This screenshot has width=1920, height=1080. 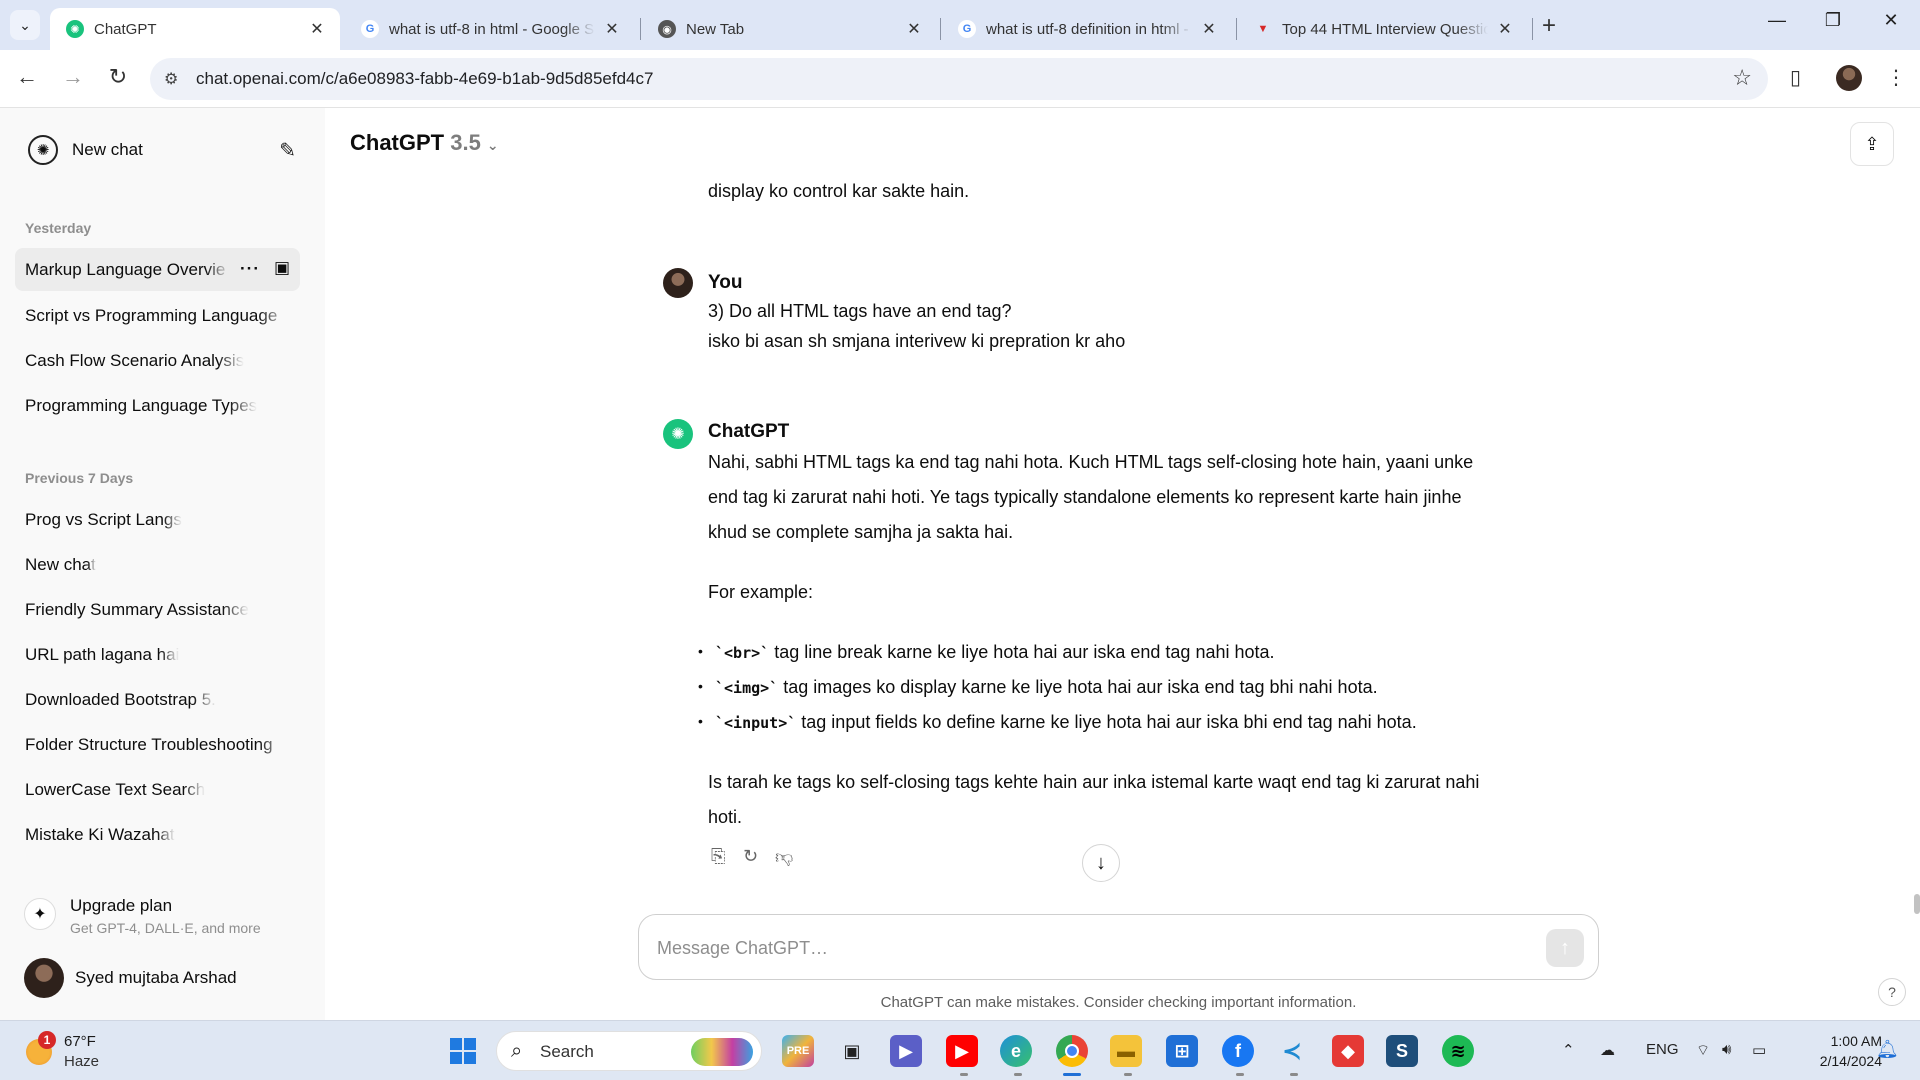 What do you see at coordinates (784, 857) in the screenshot?
I see `thumbs-down-icon: 👎︎` at bounding box center [784, 857].